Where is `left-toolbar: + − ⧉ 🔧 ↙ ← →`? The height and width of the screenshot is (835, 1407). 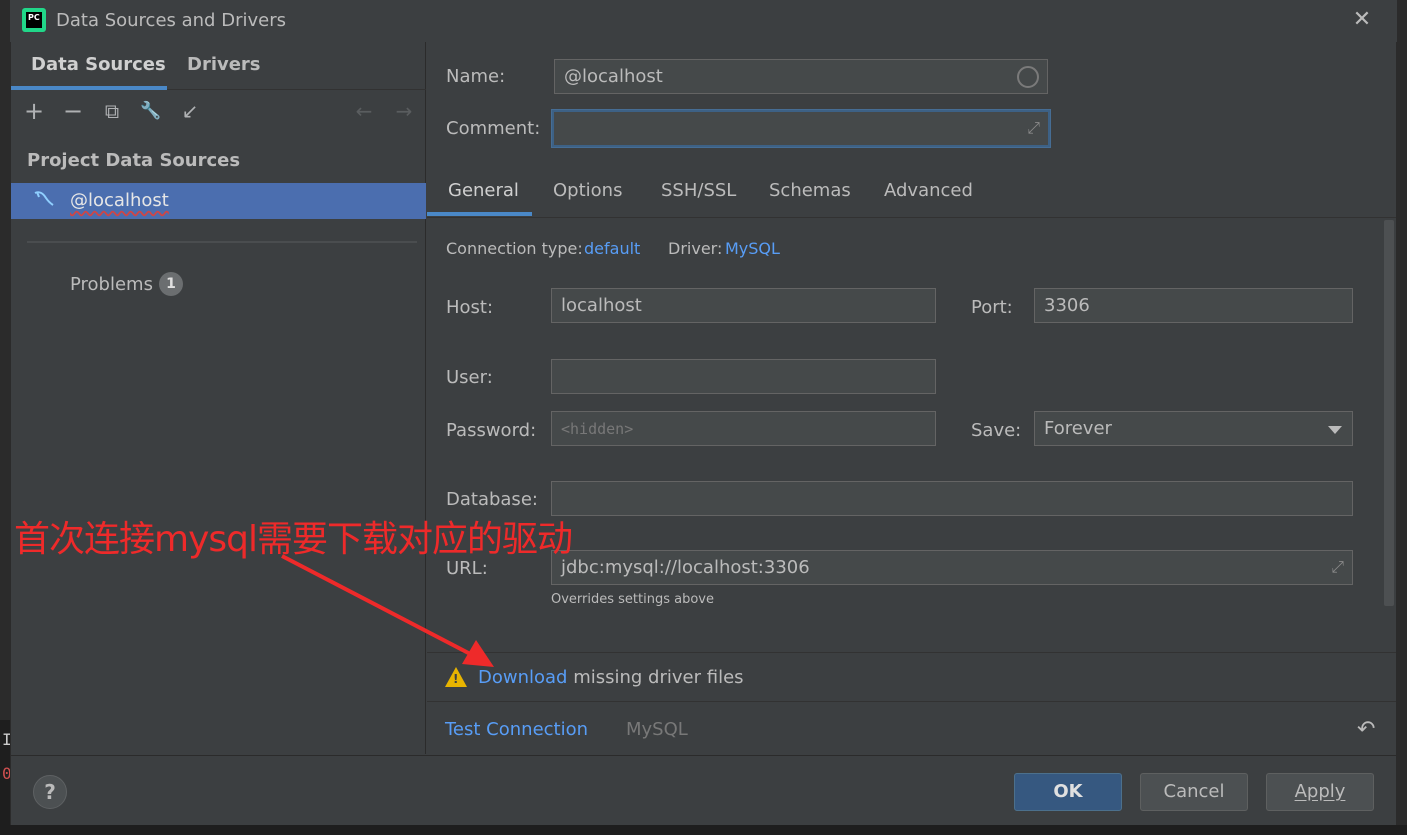 left-toolbar: + − ⧉ 🔧 ↙ ← → is located at coordinates (218, 112).